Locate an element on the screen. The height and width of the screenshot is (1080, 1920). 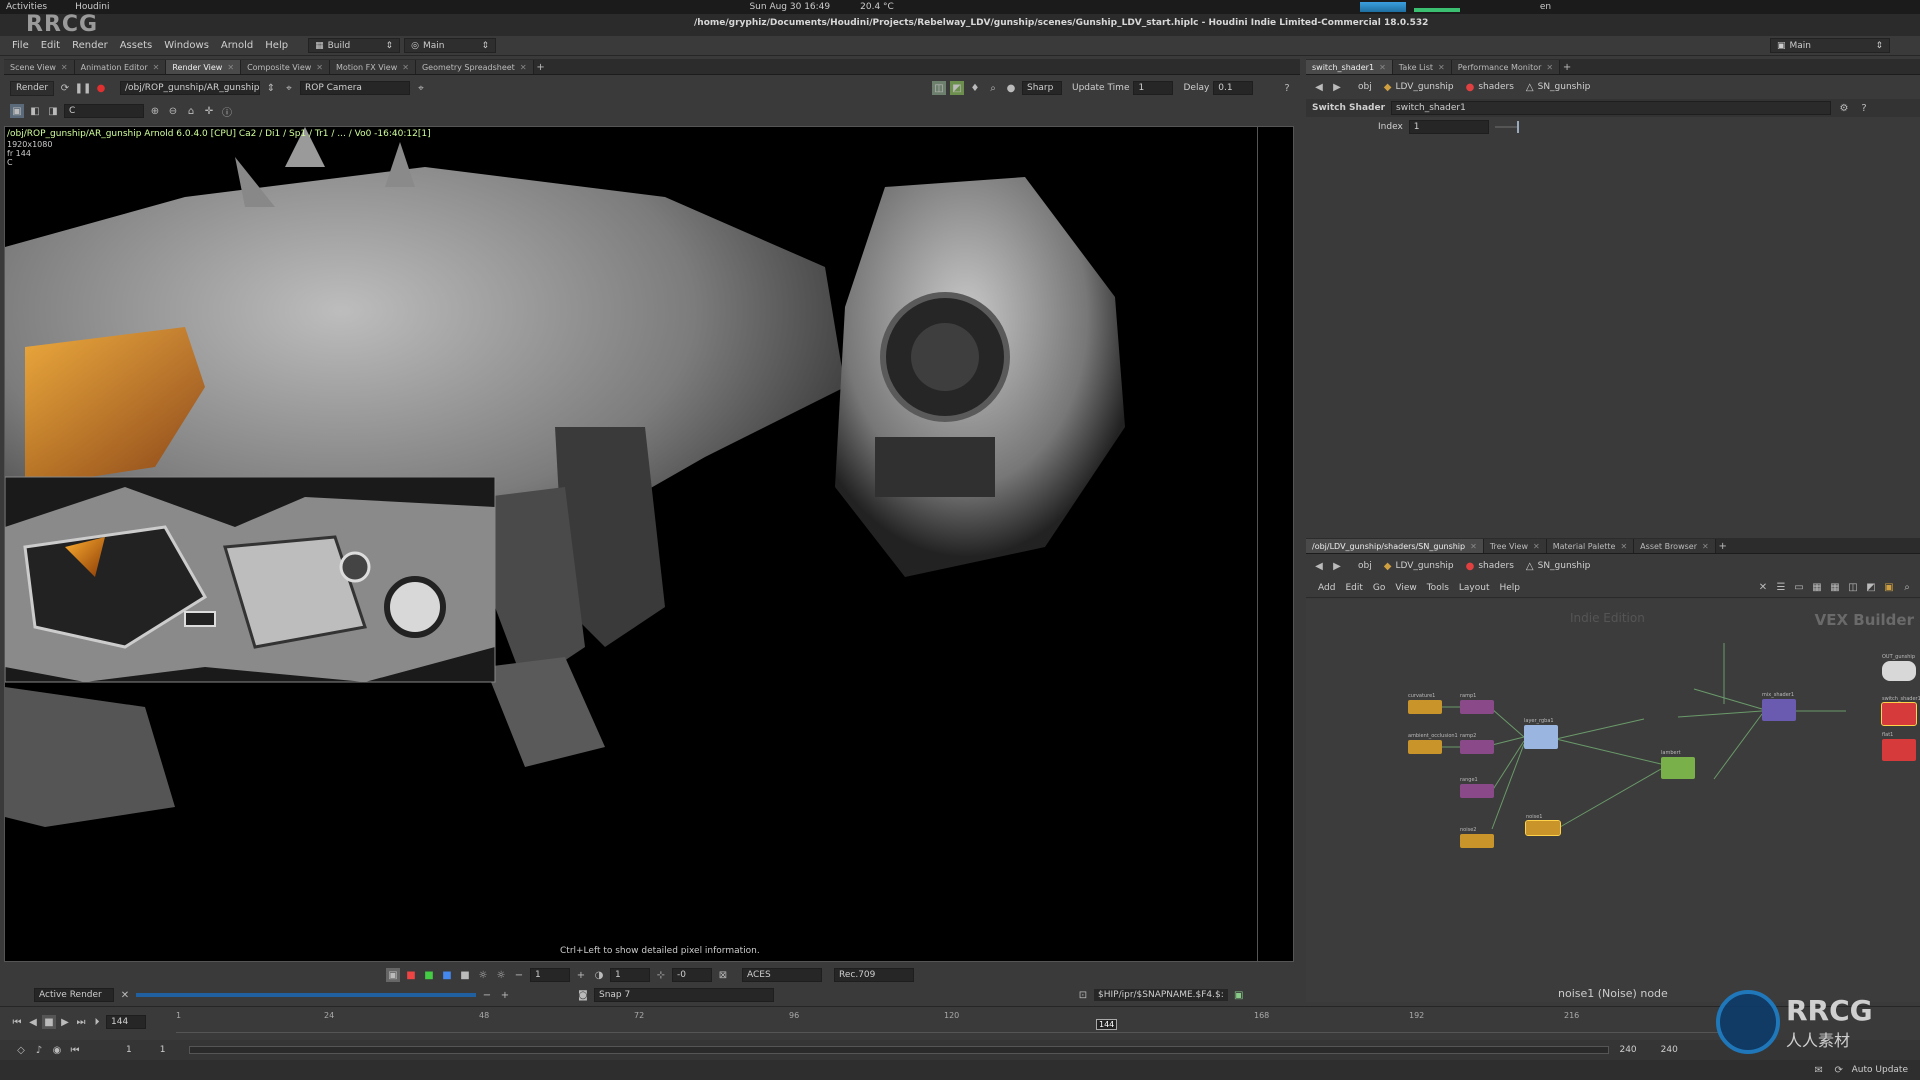
light-icon: ♦ is located at coordinates (975, 88).